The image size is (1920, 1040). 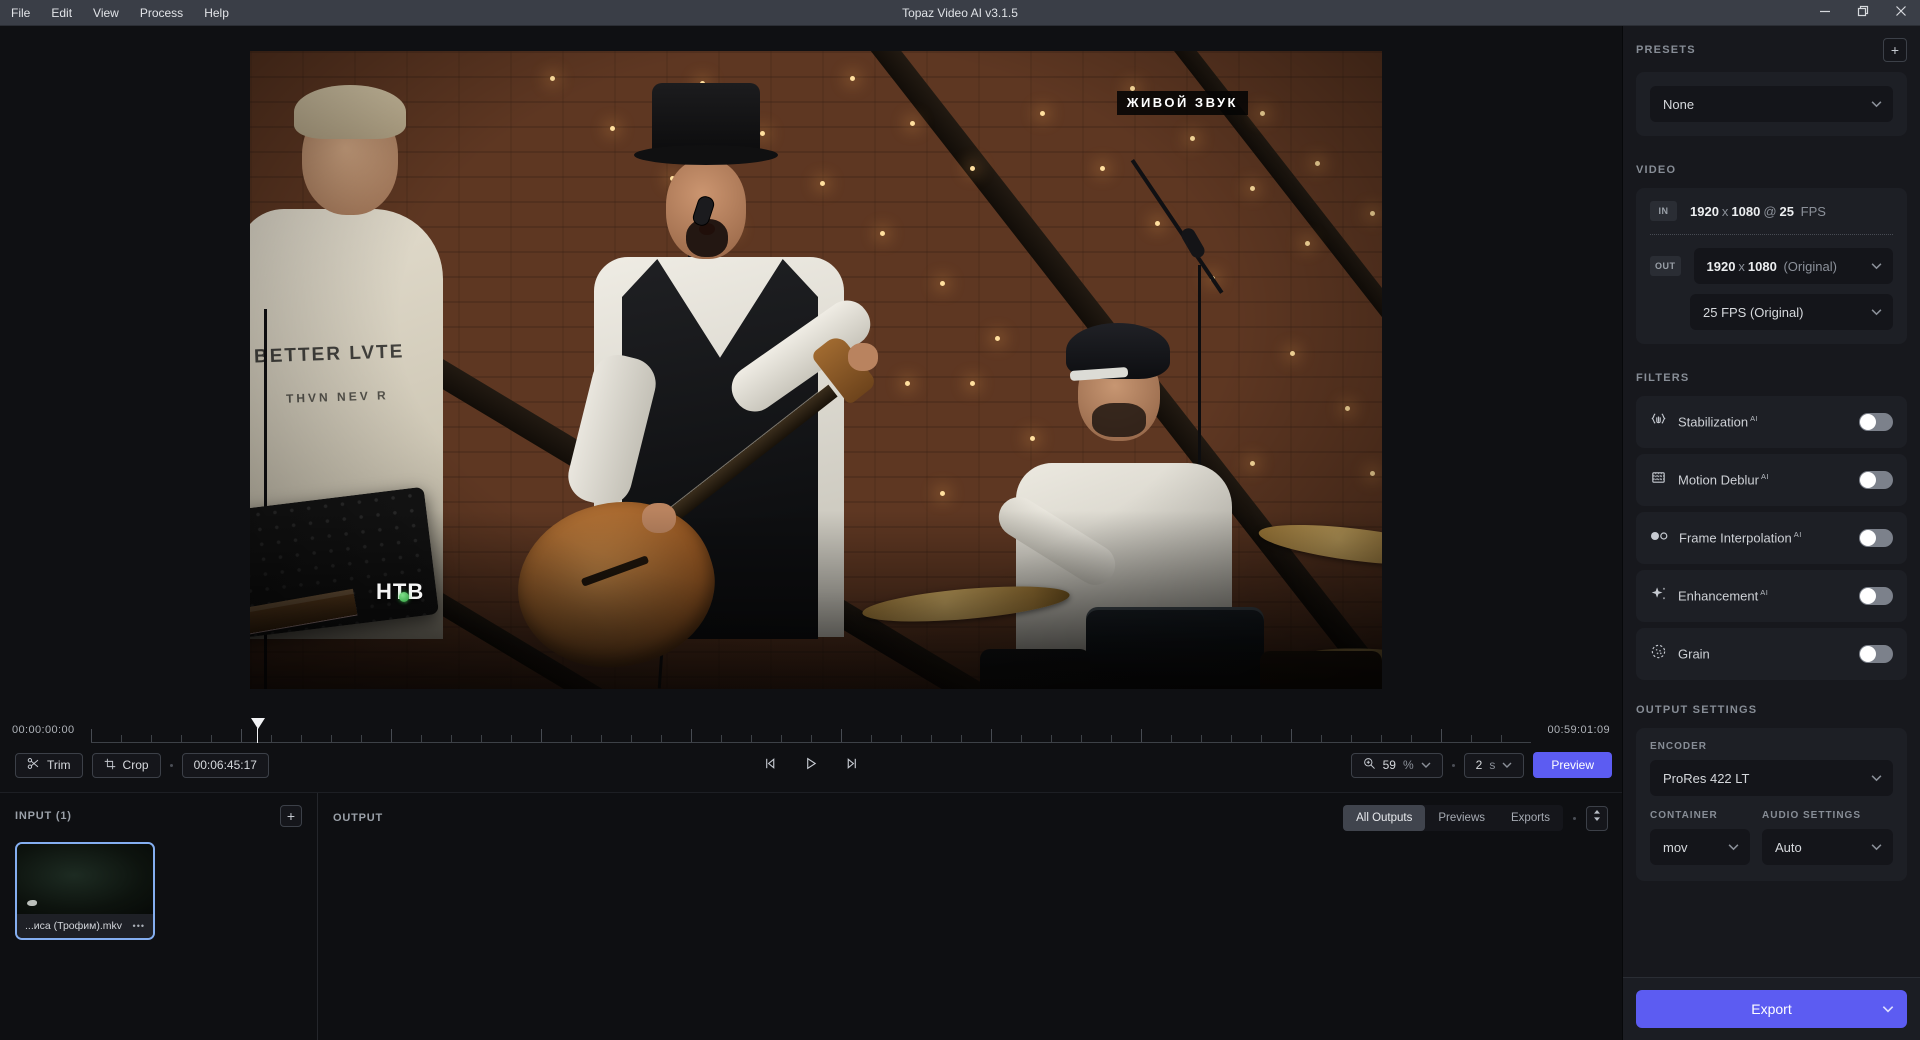 What do you see at coordinates (61, 13) in the screenshot?
I see `menu-edit: Edit` at bounding box center [61, 13].